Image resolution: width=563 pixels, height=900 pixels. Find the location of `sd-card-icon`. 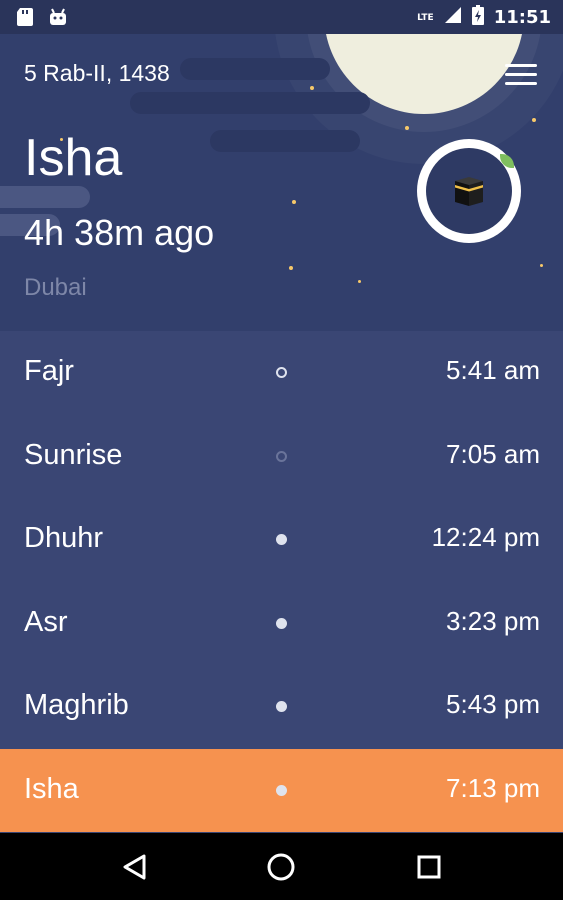

sd-card-icon is located at coordinates (25, 19).